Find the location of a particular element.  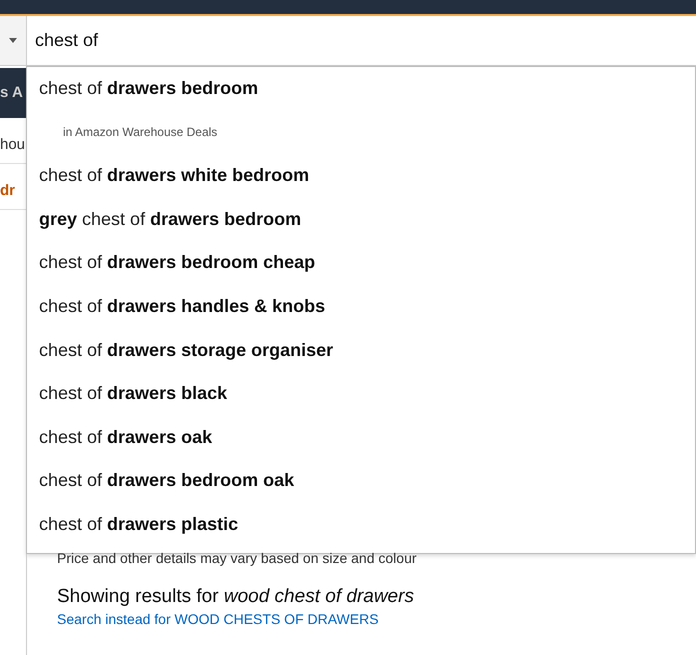

suggestion-item: chest of drawers plastic is located at coordinates (361, 524).